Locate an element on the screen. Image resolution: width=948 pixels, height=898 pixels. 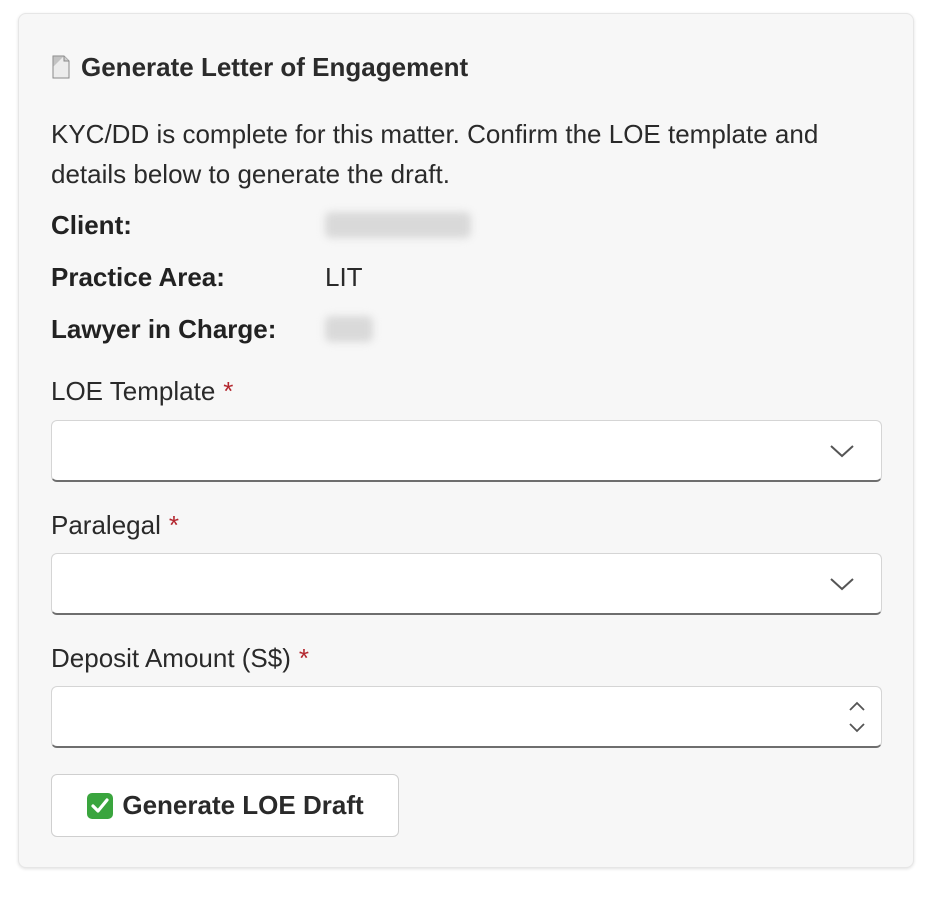
check-mark-icon is located at coordinates (100, 805).